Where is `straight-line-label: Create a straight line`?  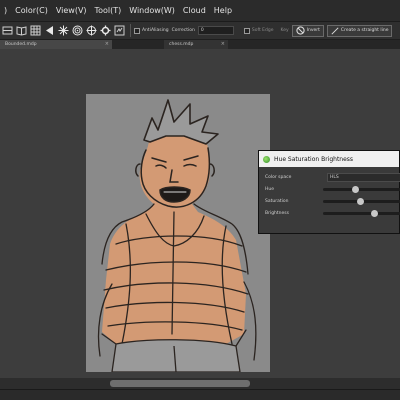
straight-line-label: Create a straight line is located at coordinates (364, 30).